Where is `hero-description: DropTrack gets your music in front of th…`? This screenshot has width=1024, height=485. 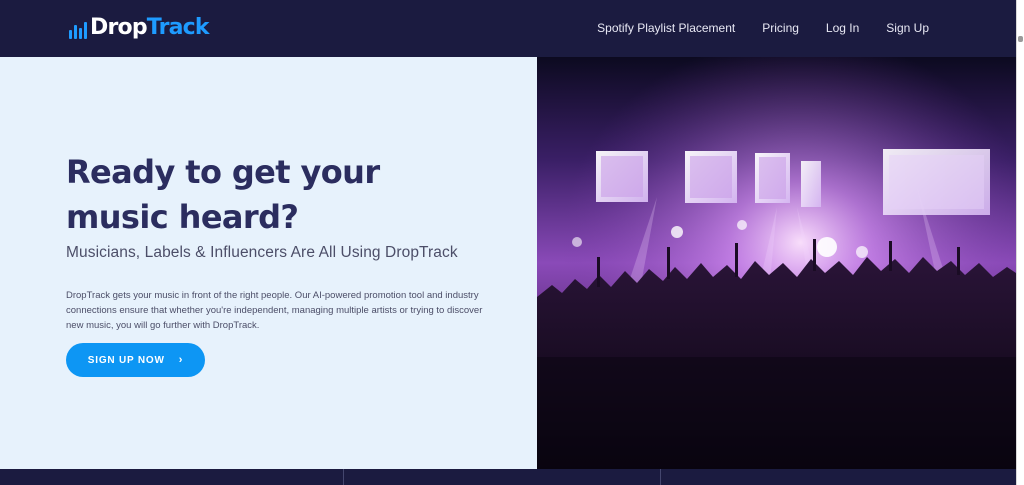
hero-description: DropTrack gets your music in front of th… is located at coordinates (274, 310).